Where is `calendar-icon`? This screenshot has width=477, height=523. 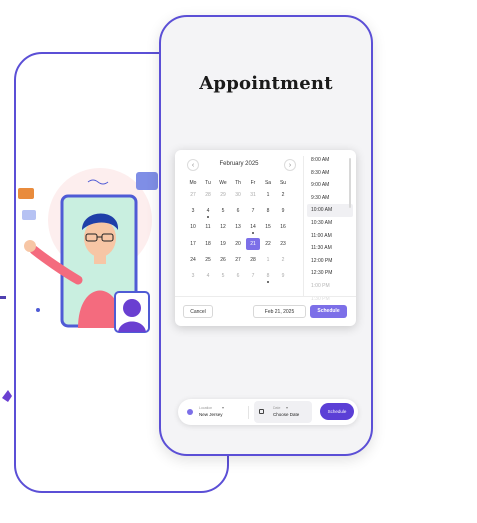
calendar-icon is located at coordinates (261, 411).